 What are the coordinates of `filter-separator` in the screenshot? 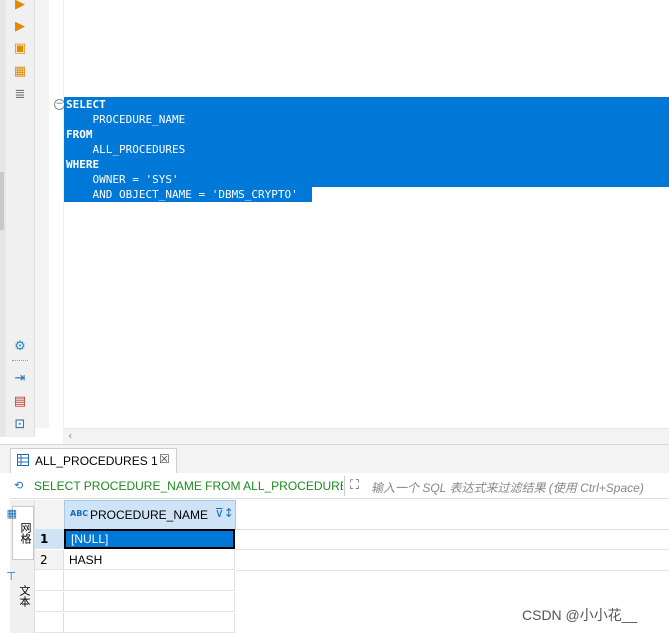 It's located at (344, 486).